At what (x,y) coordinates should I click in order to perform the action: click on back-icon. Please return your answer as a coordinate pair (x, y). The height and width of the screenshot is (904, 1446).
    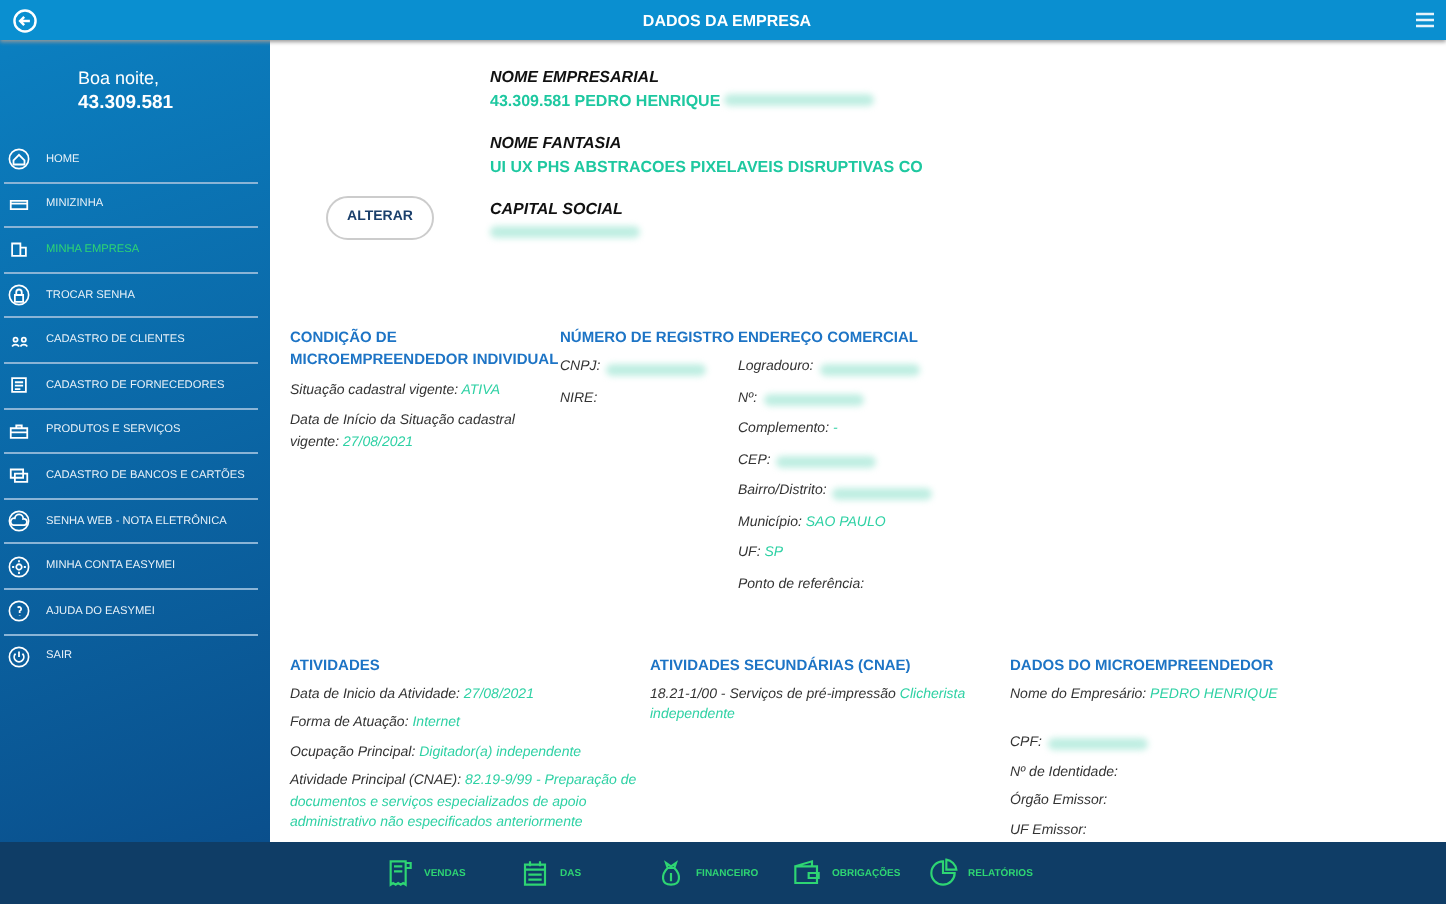
    Looking at the image, I should click on (25, 20).